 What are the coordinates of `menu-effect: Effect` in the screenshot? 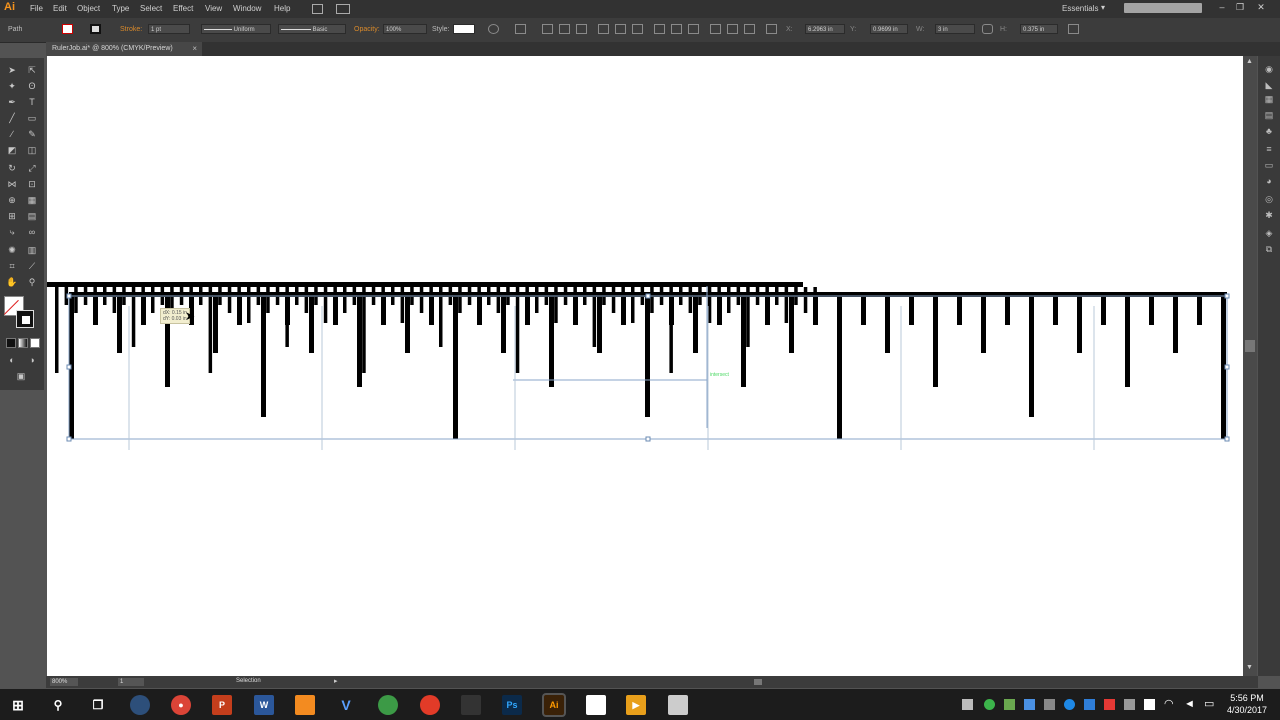 It's located at (183, 8).